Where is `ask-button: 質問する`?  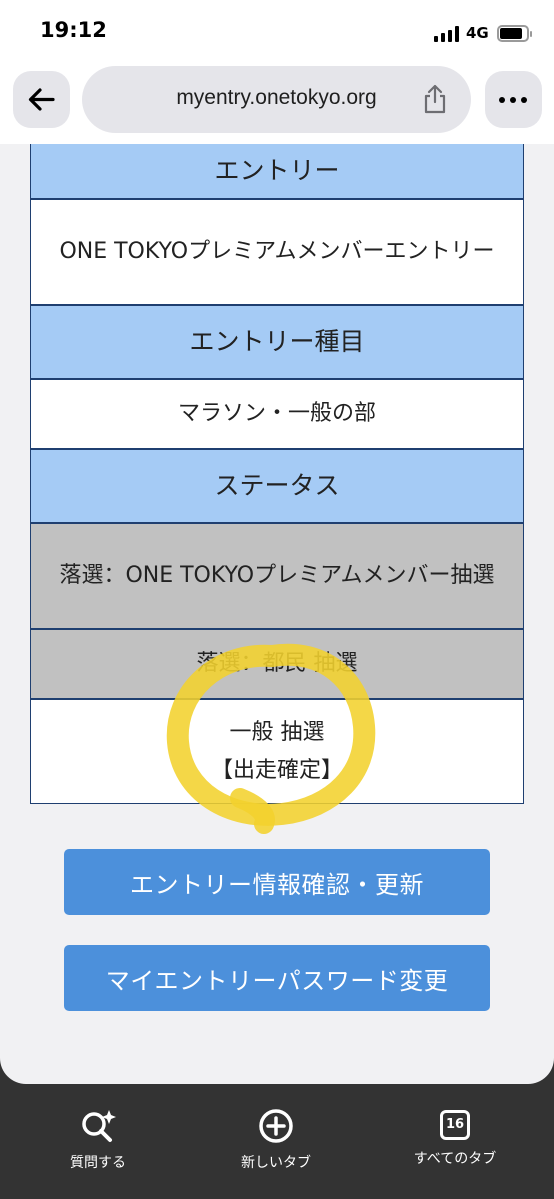 ask-button: 質問する is located at coordinates (98, 1140).